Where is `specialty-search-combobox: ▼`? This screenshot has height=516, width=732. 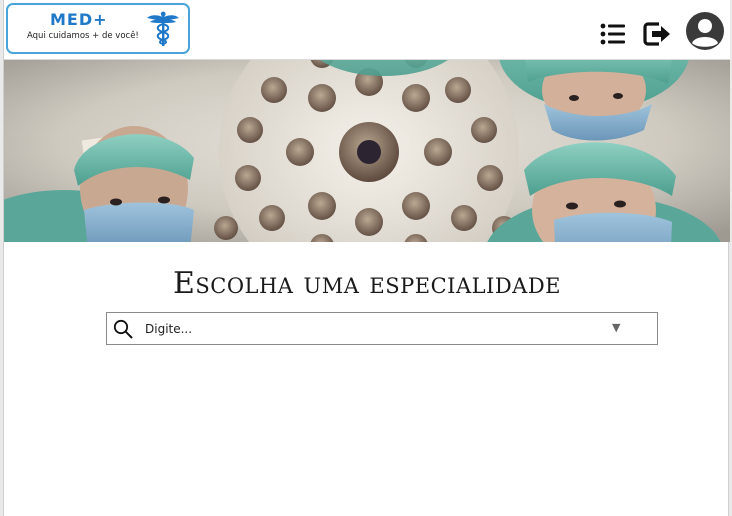
specialty-search-combobox: ▼ is located at coordinates (382, 328).